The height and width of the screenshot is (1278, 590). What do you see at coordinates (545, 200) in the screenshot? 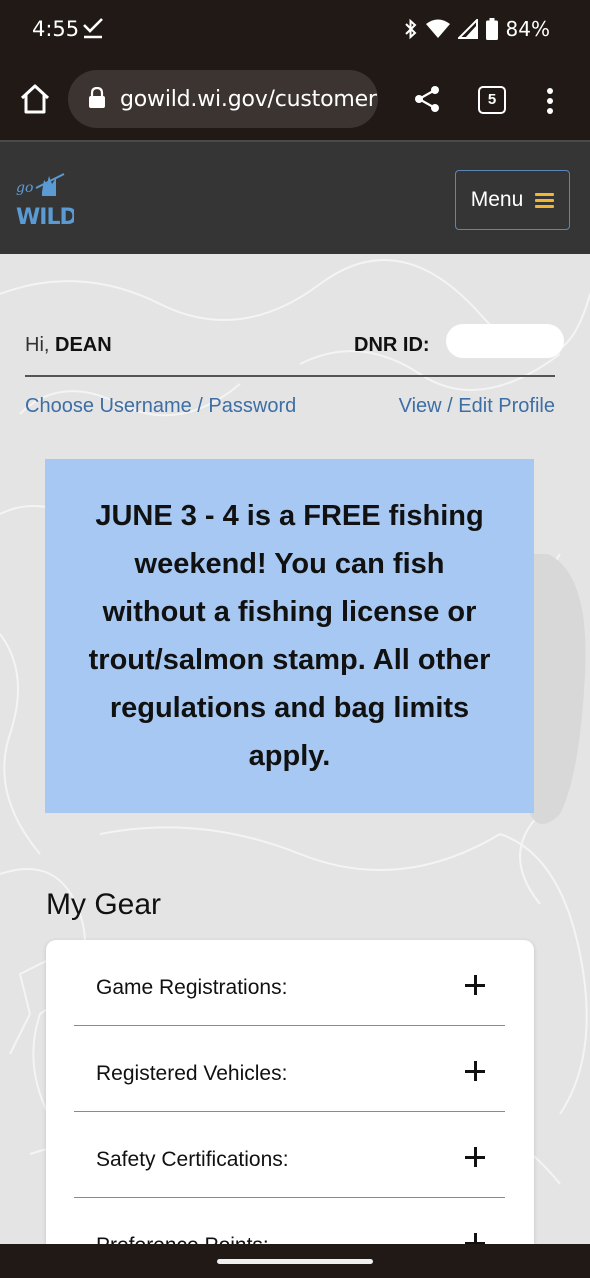
I see `hamburger-icon` at bounding box center [545, 200].